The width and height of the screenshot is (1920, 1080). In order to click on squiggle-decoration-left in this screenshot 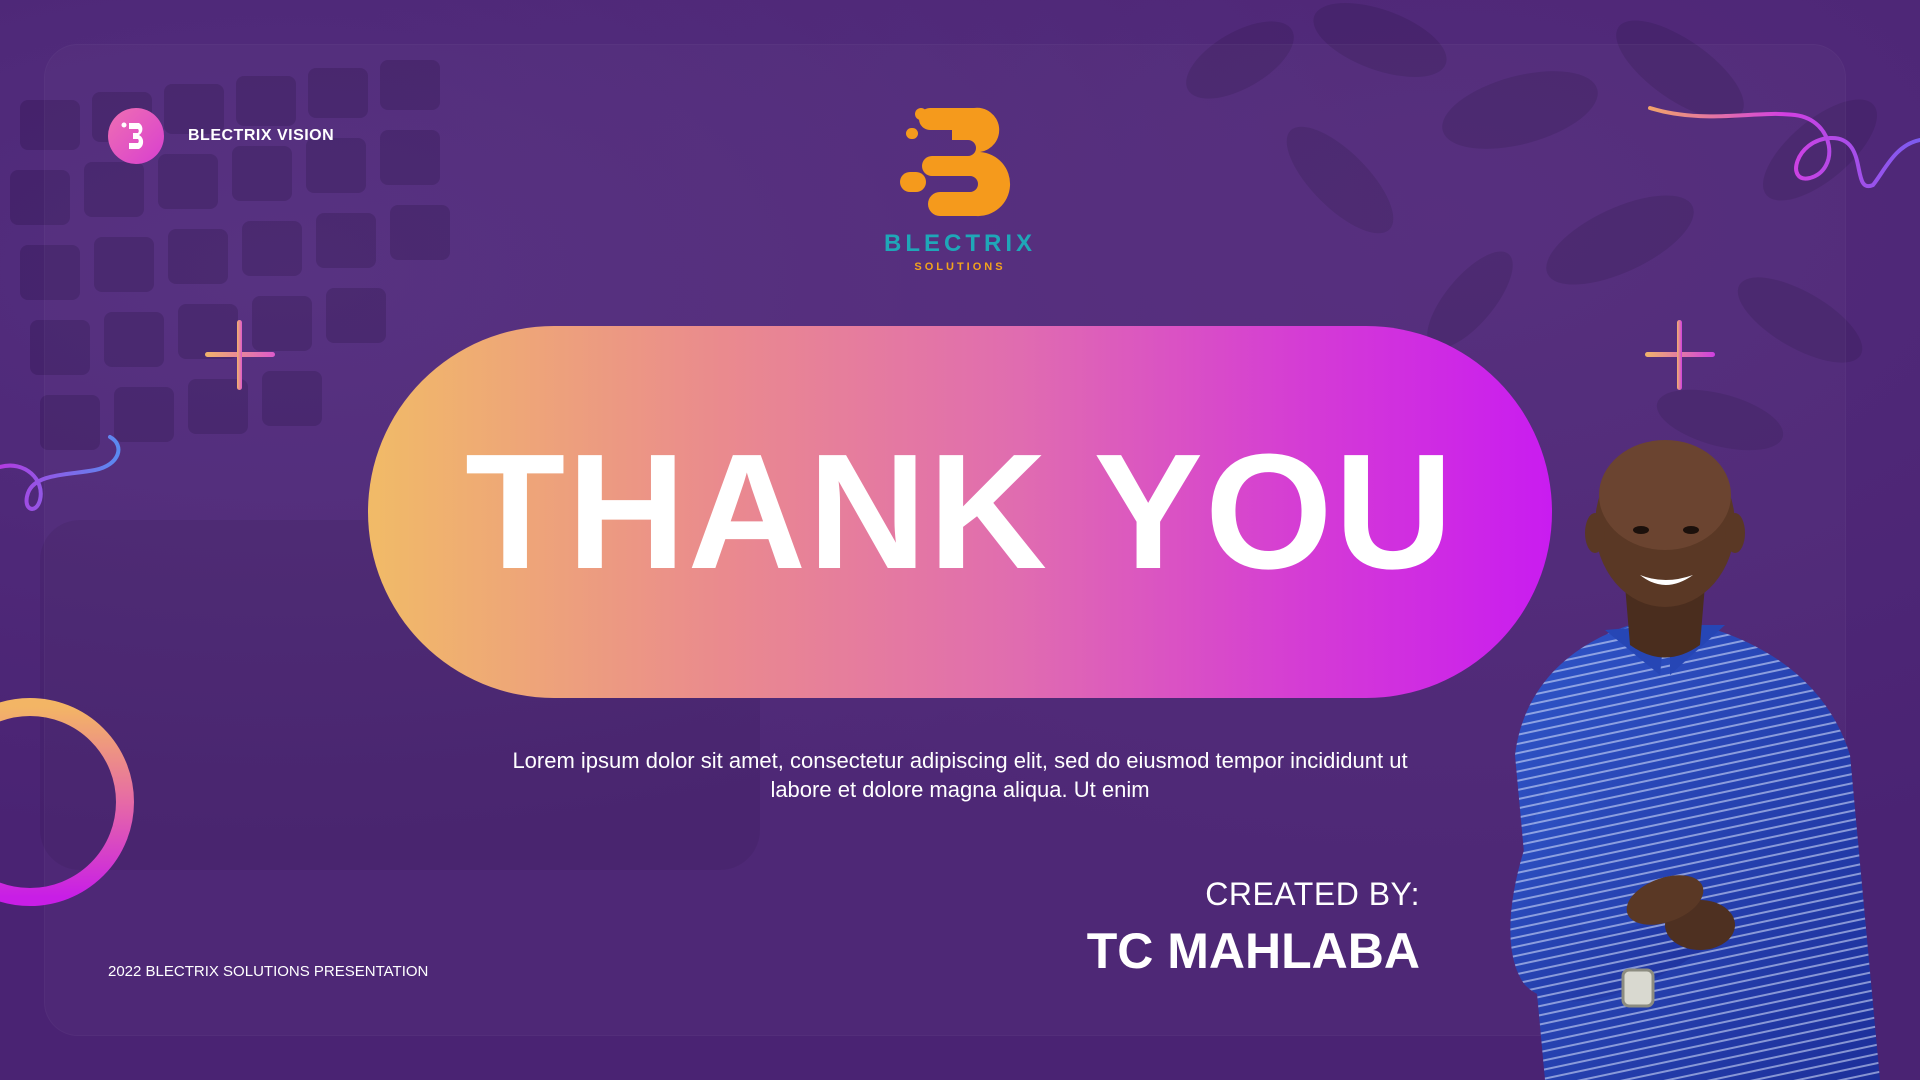, I will do `click(60, 473)`.